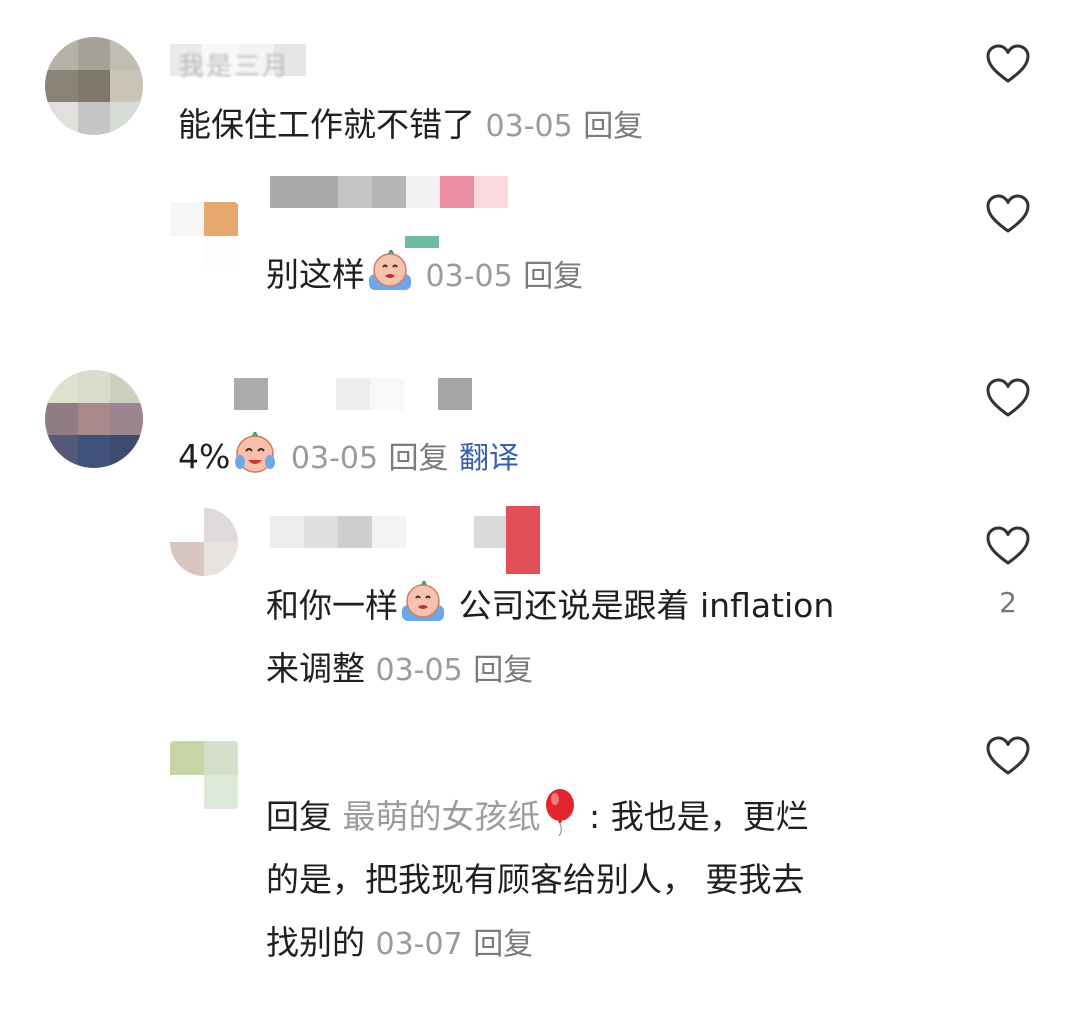 The height and width of the screenshot is (1017, 1080). What do you see at coordinates (315, 942) in the screenshot?
I see `comment-content-line3: 找别的` at bounding box center [315, 942].